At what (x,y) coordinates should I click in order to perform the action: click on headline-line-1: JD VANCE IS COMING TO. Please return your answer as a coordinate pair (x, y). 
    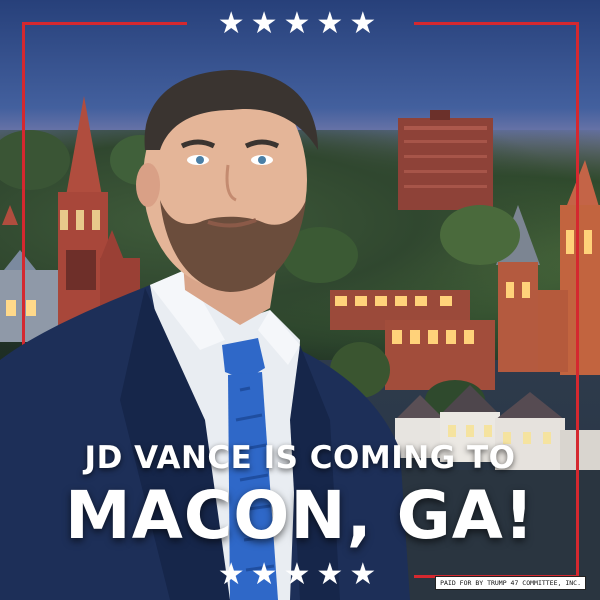
    Looking at the image, I should click on (300, 458).